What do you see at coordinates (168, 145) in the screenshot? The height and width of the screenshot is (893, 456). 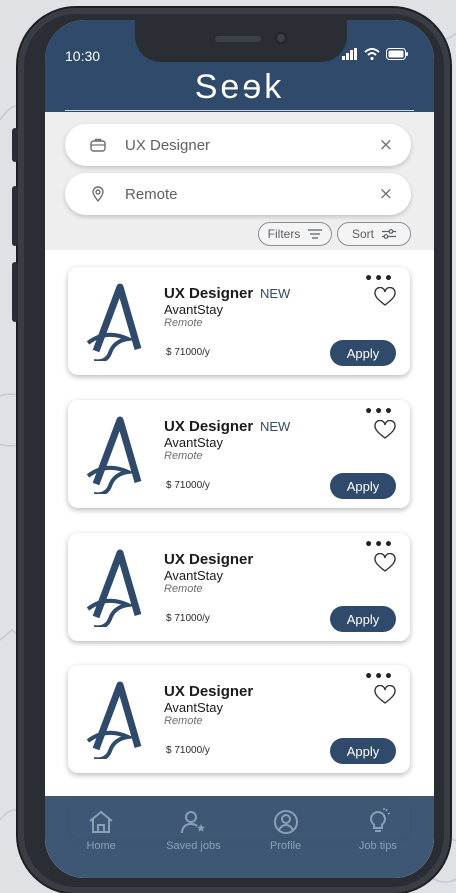 I see `job-search-value: UX Designer` at bounding box center [168, 145].